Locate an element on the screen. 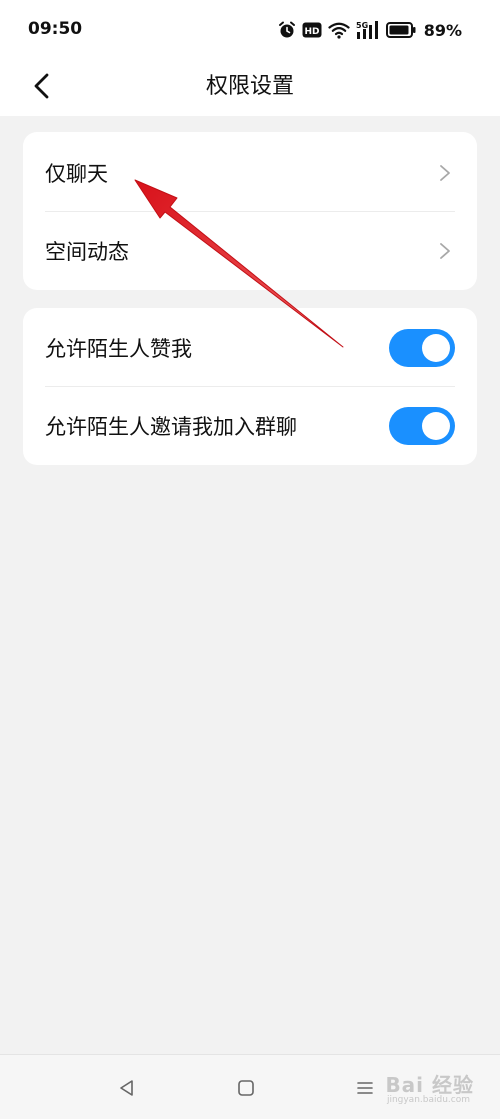 This screenshot has width=500, height=1119. watermark: Bai 经验 is located at coordinates (429, 1085).